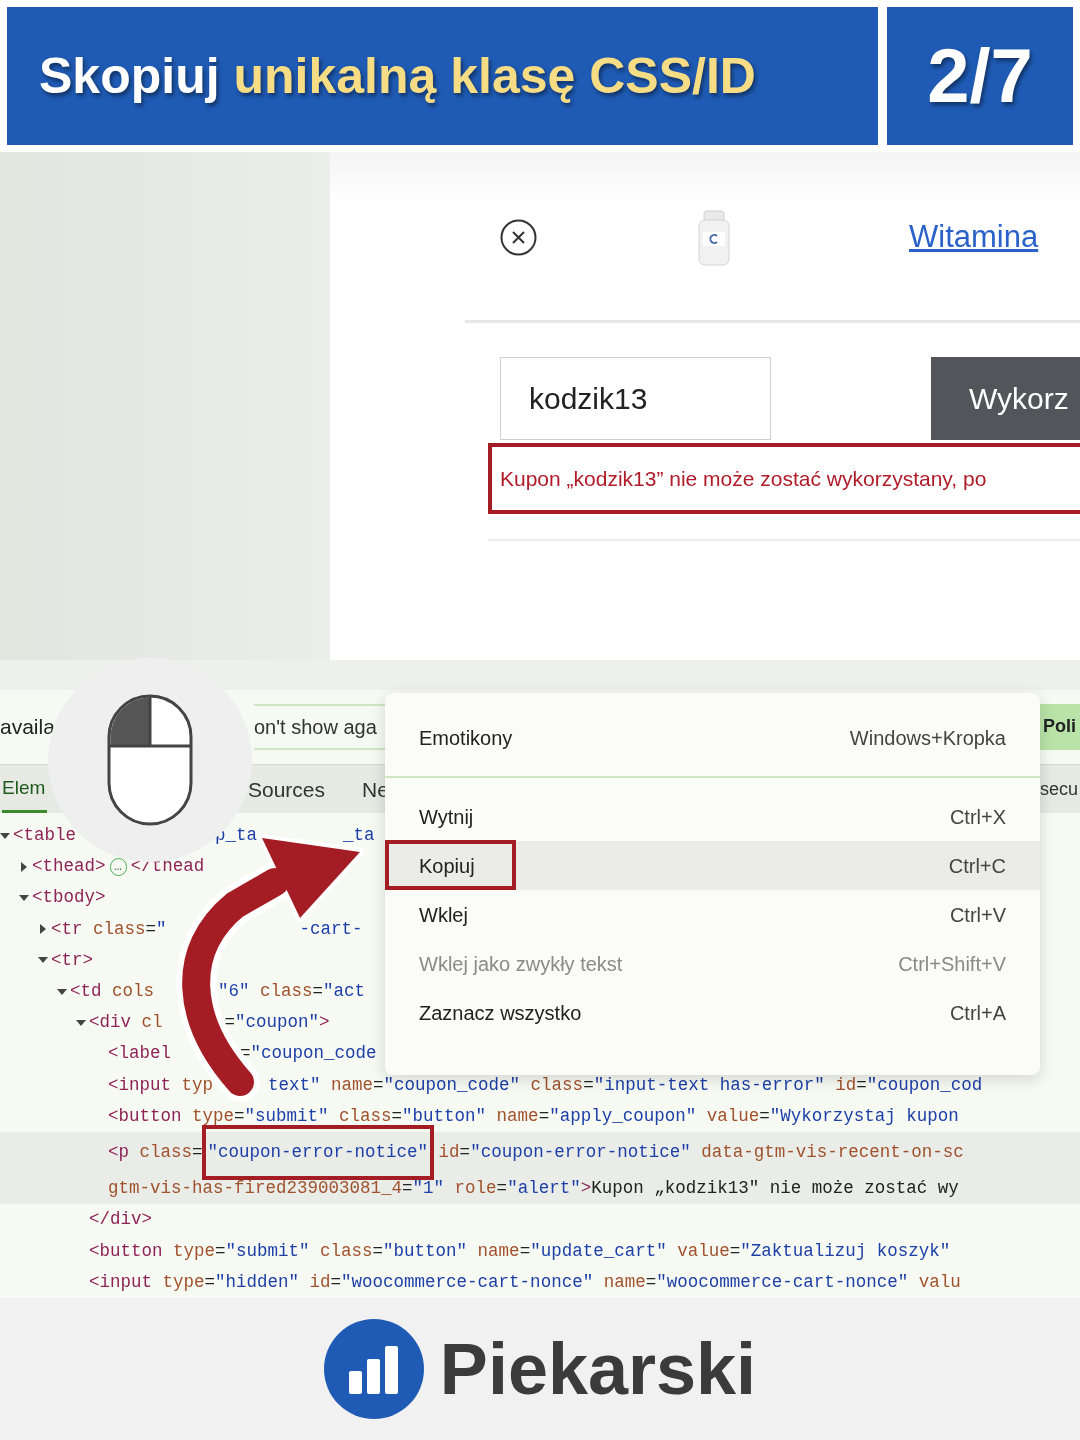 Image resolution: width=1080 pixels, height=1440 pixels. What do you see at coordinates (72, 960) in the screenshot?
I see `code-text: <tr>` at bounding box center [72, 960].